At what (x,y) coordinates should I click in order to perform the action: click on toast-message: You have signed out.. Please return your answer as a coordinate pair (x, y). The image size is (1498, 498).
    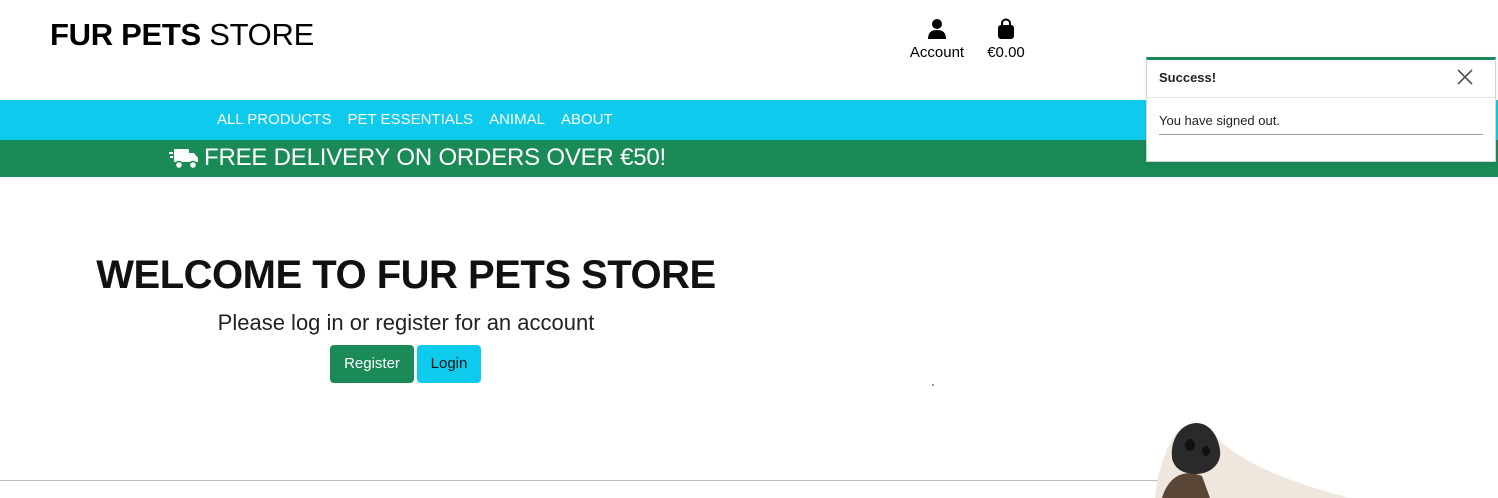
    Looking at the image, I should click on (1219, 120).